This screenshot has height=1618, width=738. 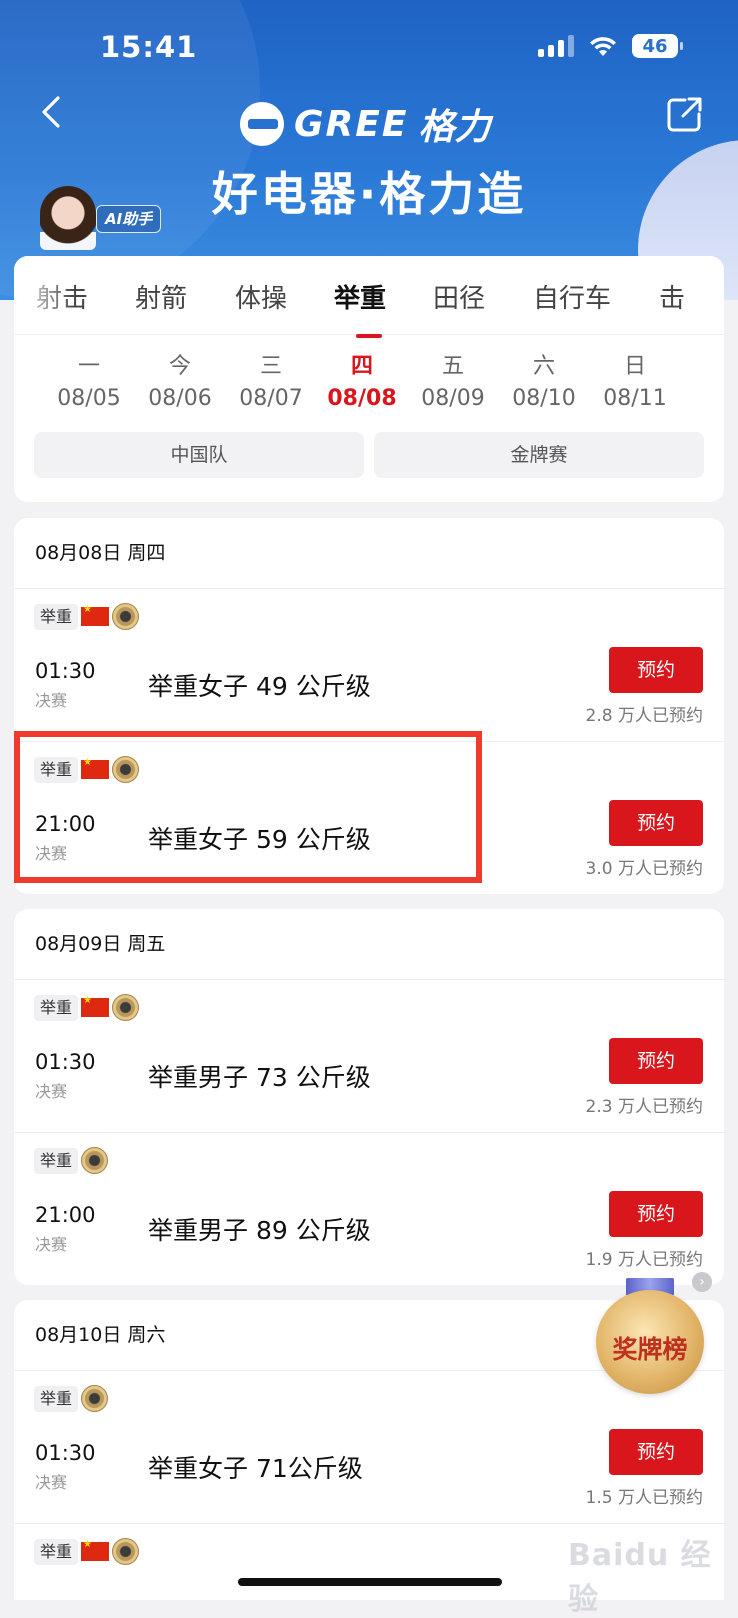 What do you see at coordinates (635, 381) in the screenshot?
I see `date-item: 日 08/11` at bounding box center [635, 381].